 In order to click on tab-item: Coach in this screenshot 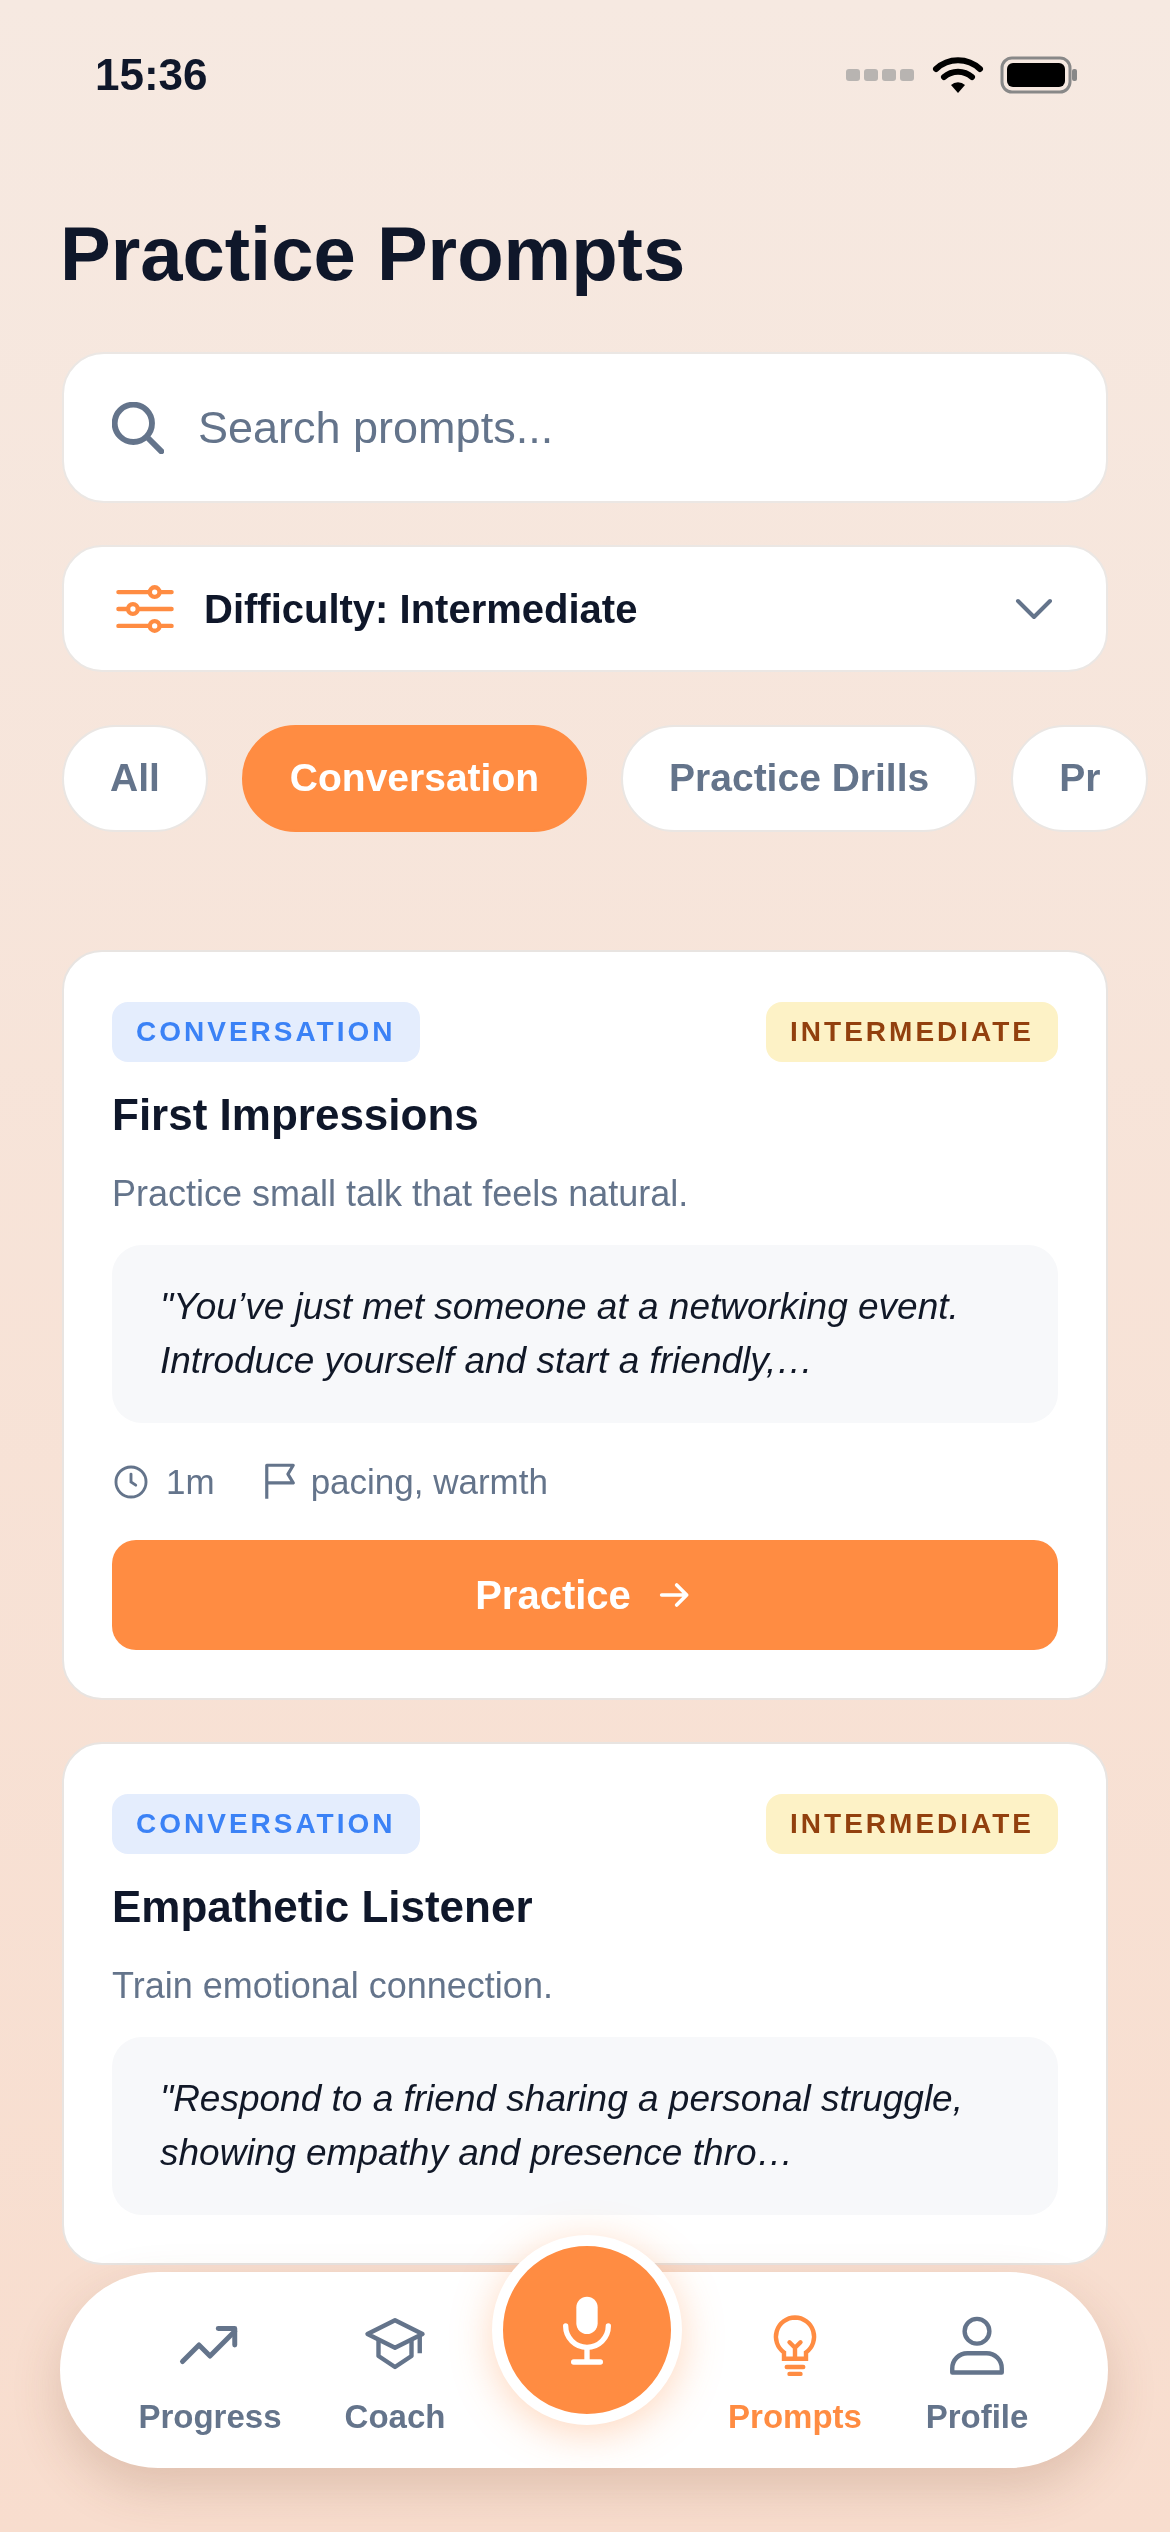, I will do `click(395, 2377)`.